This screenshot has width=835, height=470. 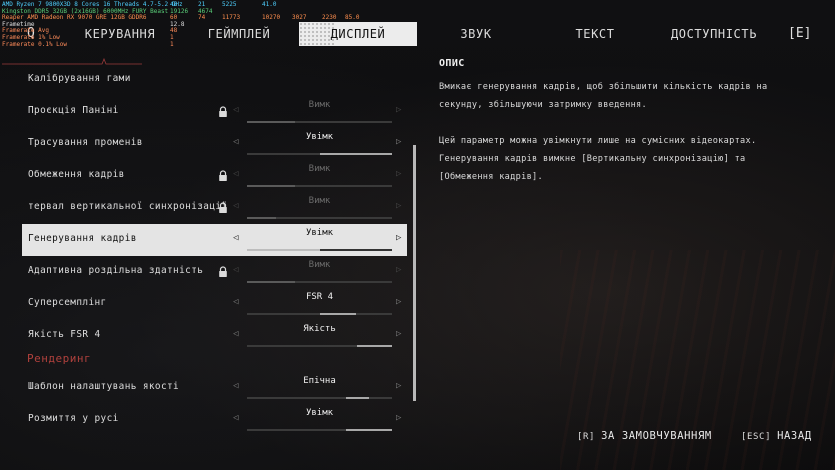 What do you see at coordinates (172, 44) in the screenshot?
I see `overlay-row-value: 1` at bounding box center [172, 44].